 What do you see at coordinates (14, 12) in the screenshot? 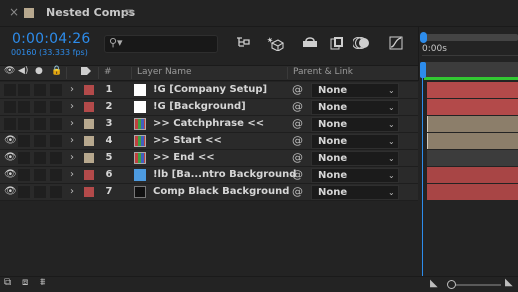
I see `close-icon: ×` at bounding box center [14, 12].